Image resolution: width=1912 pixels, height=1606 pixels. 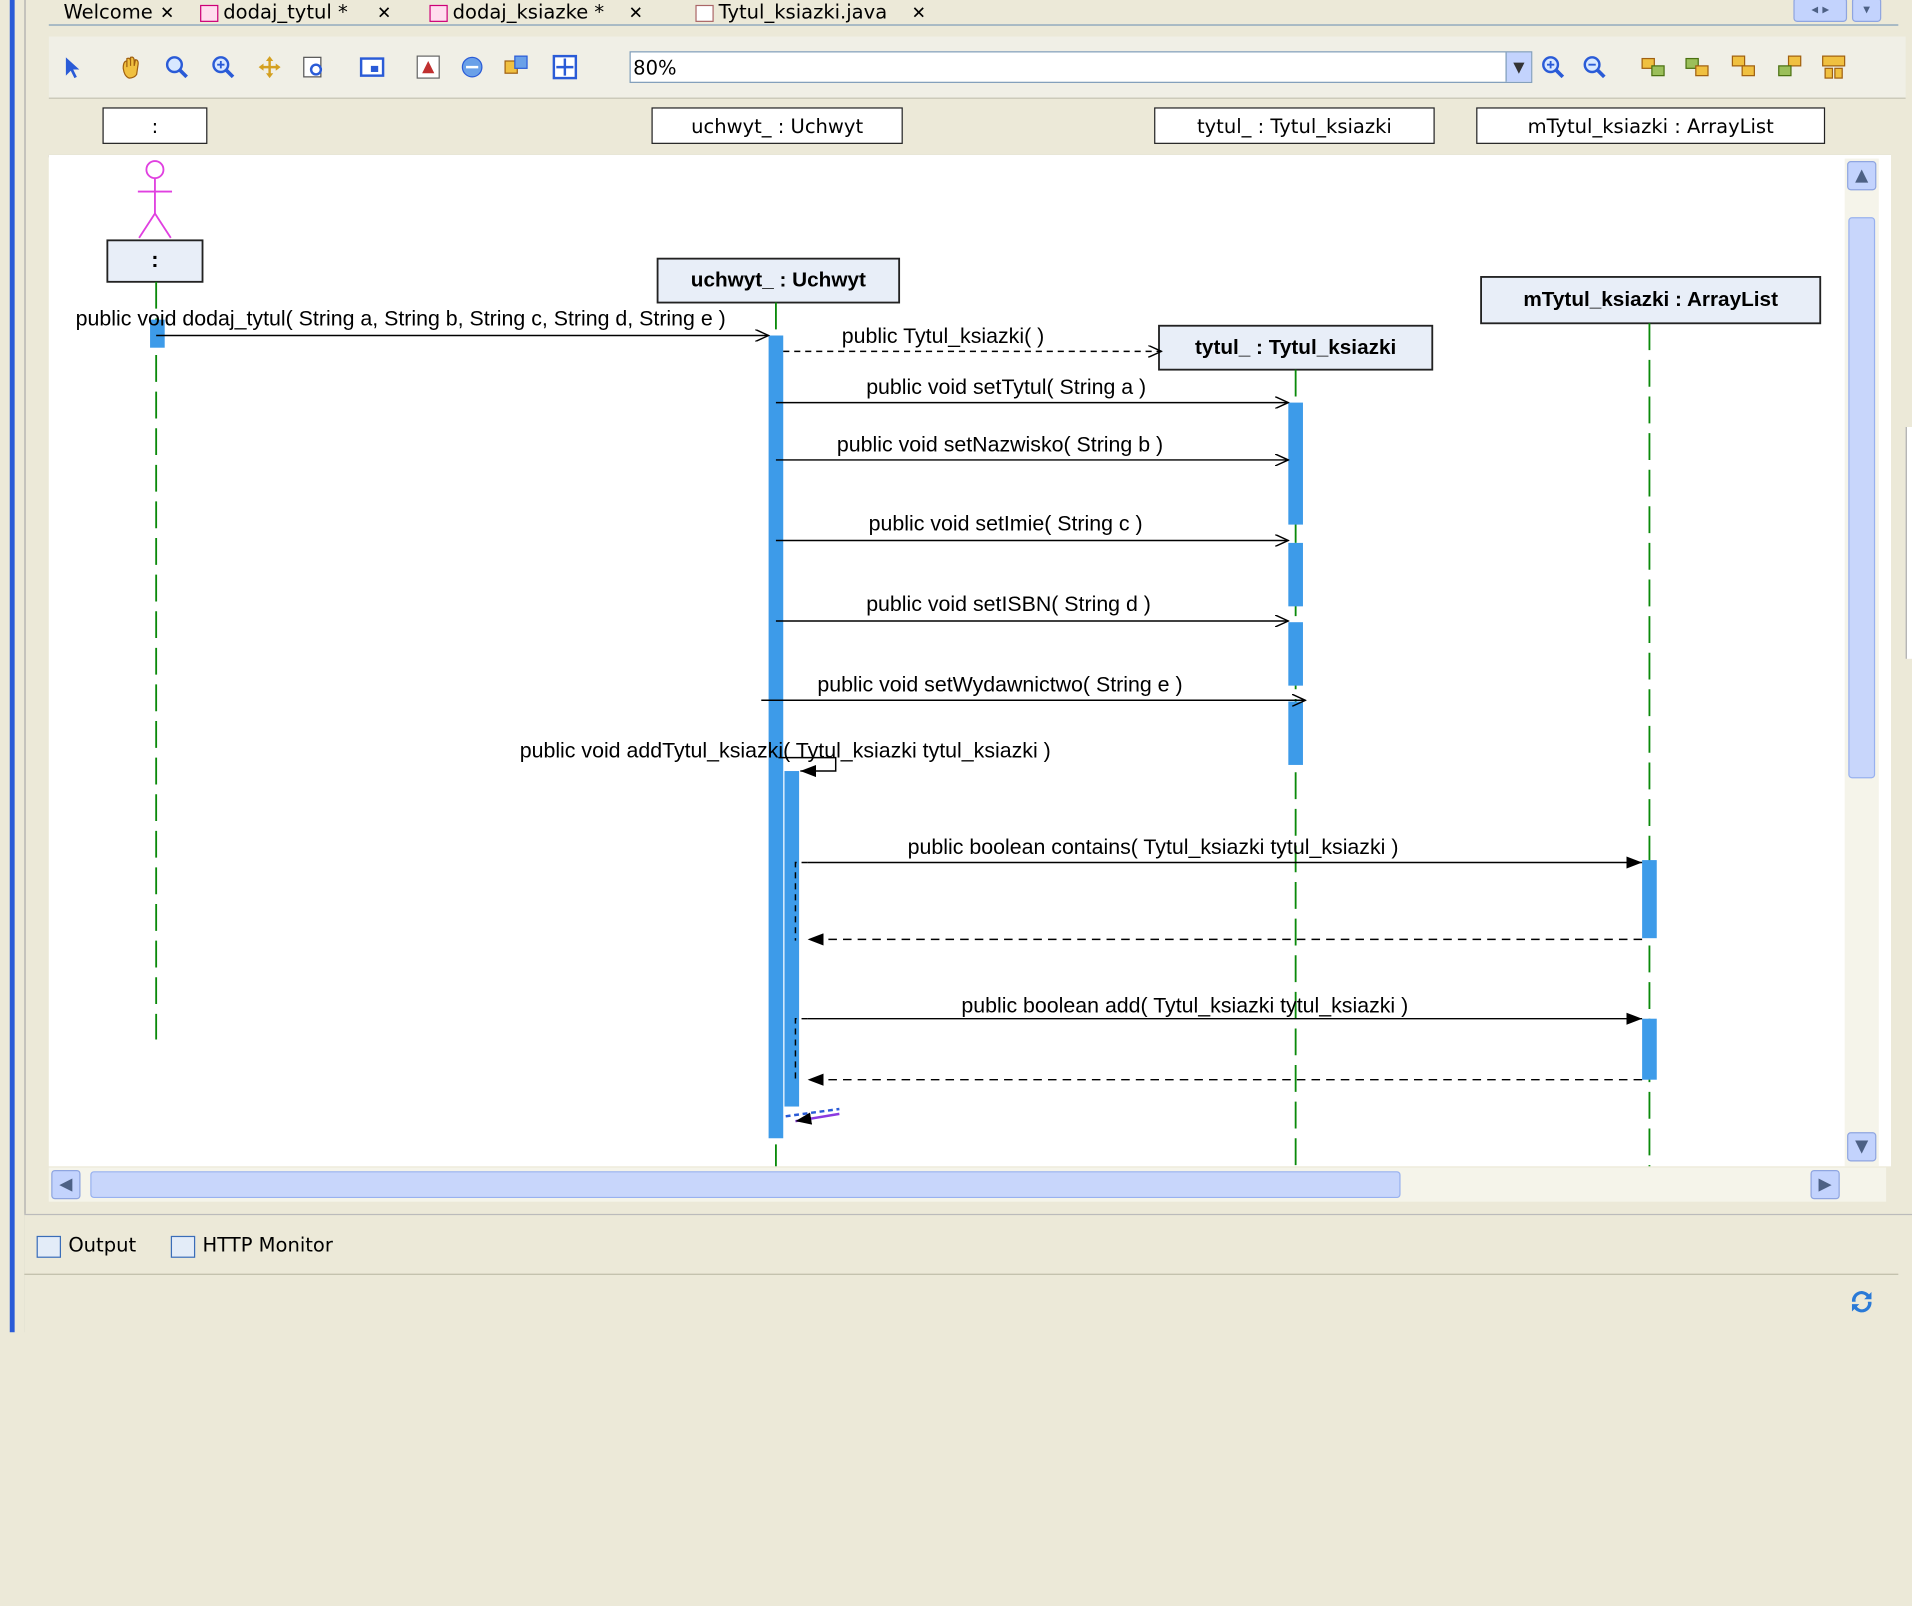 What do you see at coordinates (155, 199) in the screenshot?
I see `actor-figure` at bounding box center [155, 199].